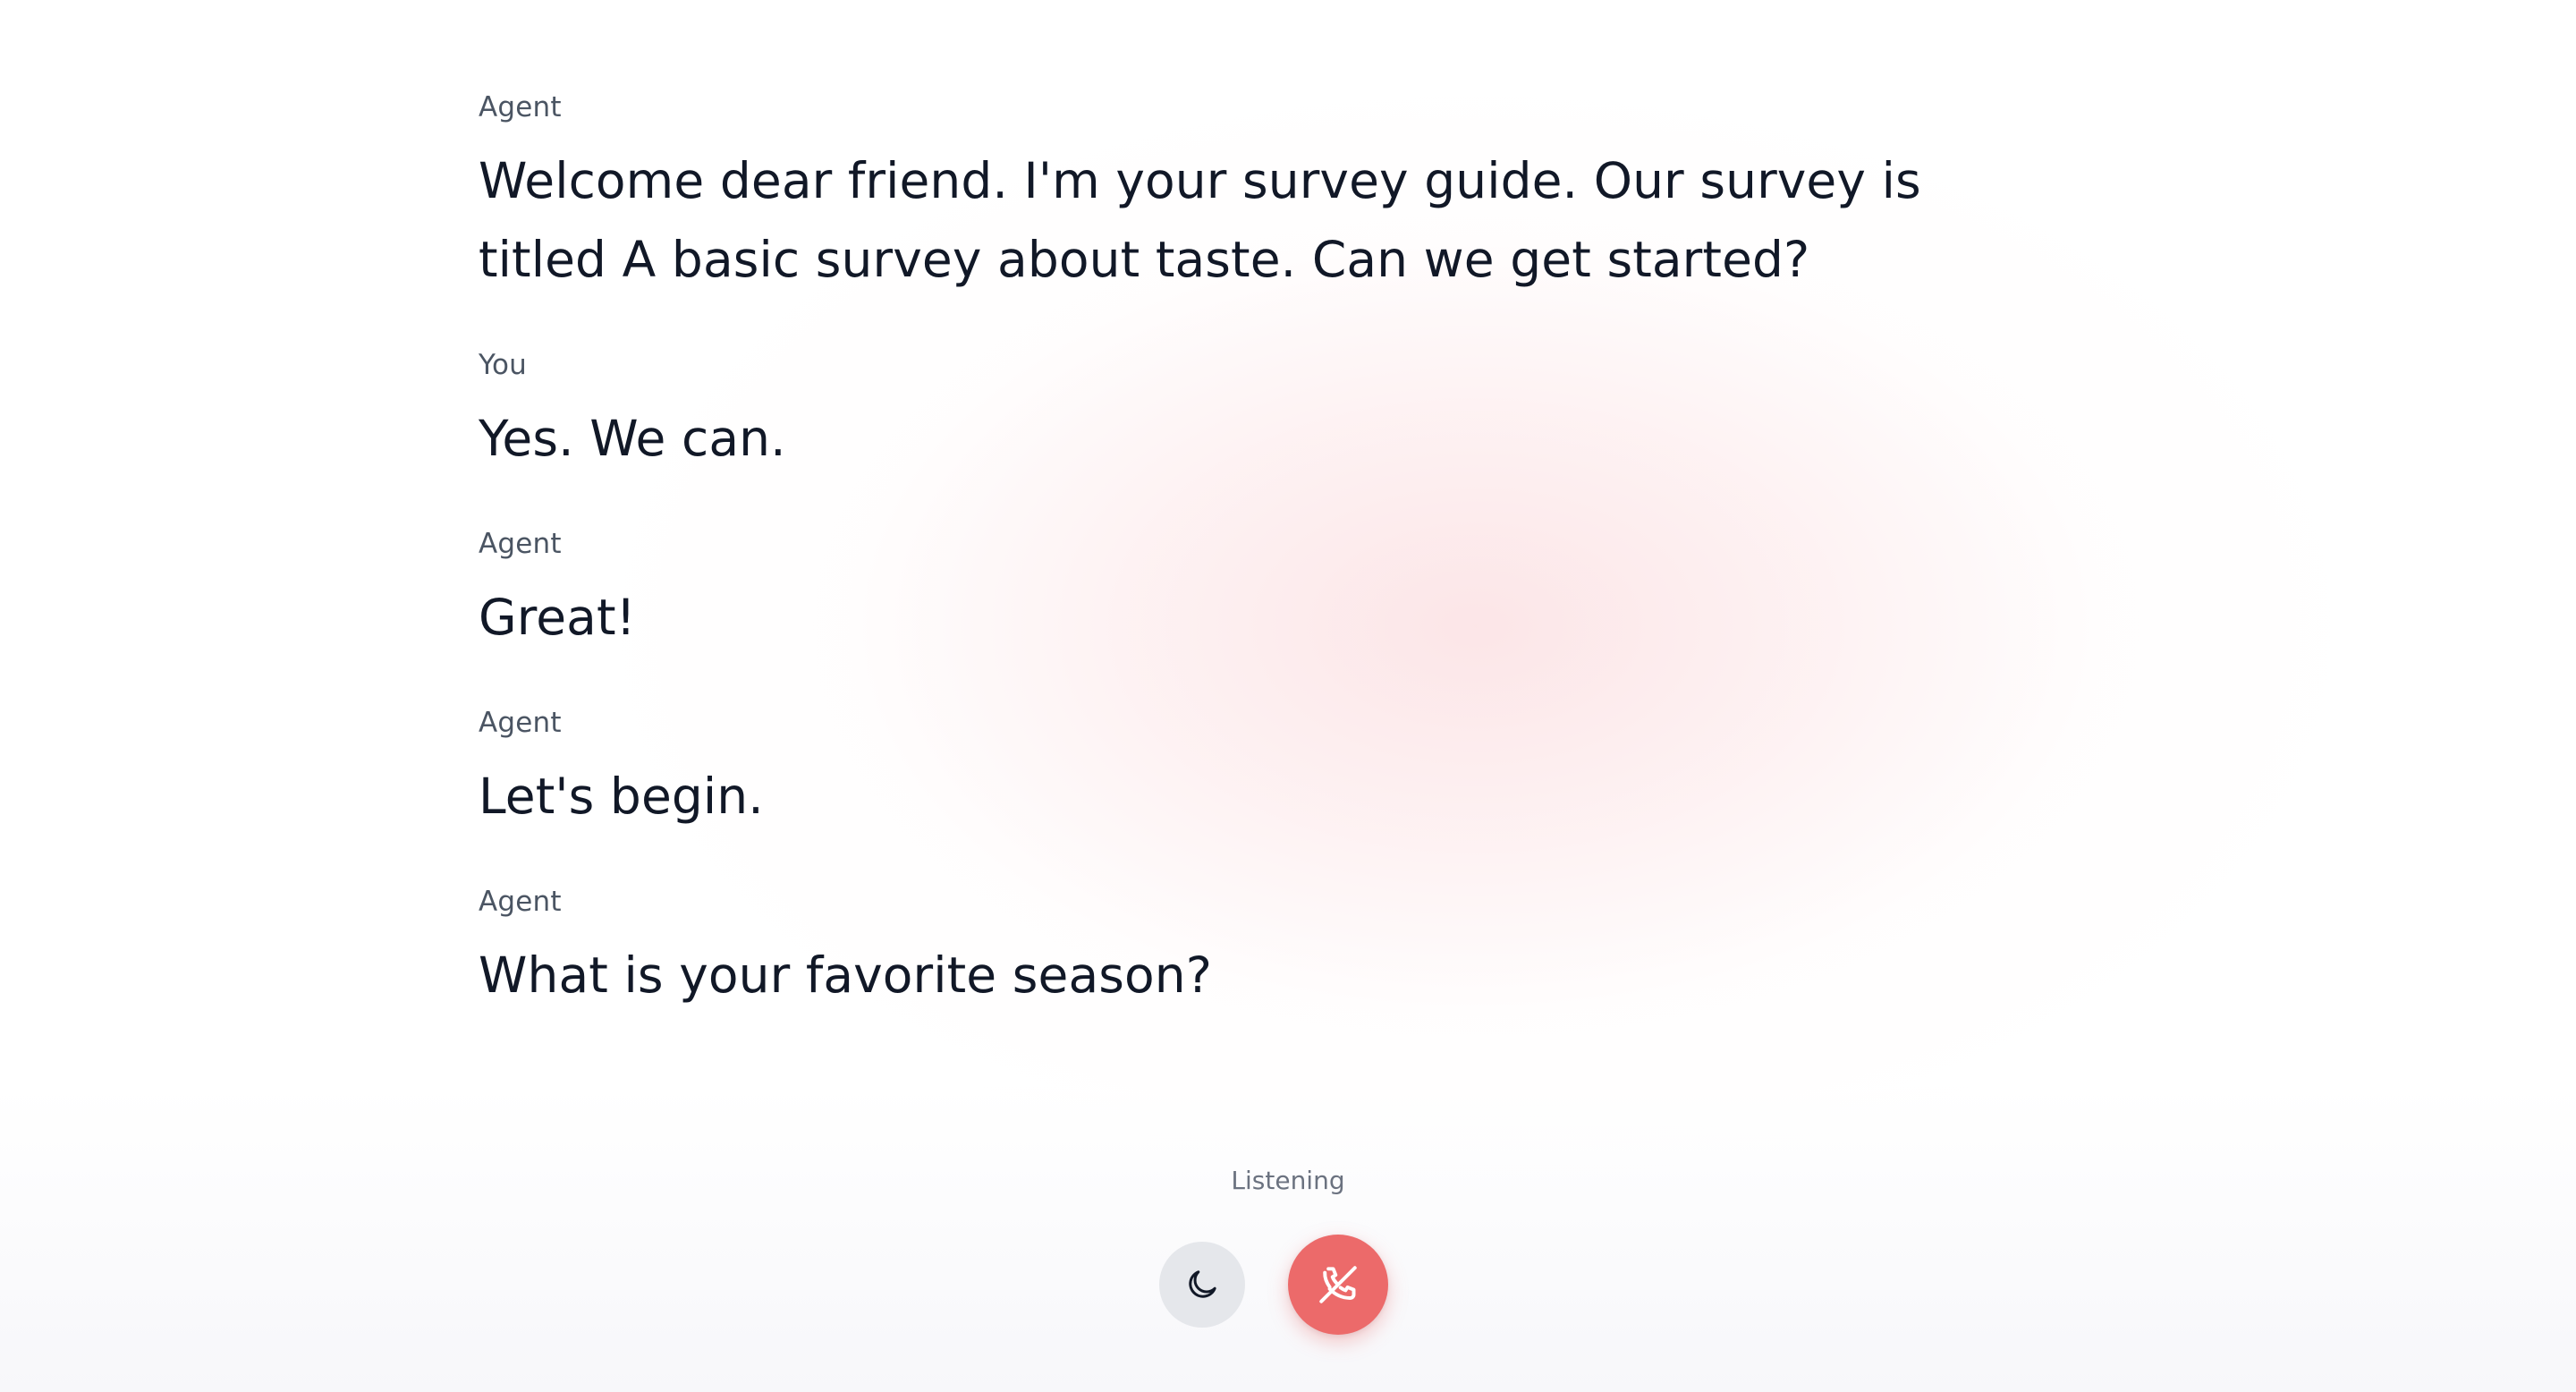 This screenshot has width=2576, height=1392. Describe the element at coordinates (632, 438) in the screenshot. I see `message-text: Yes. We can.` at that location.